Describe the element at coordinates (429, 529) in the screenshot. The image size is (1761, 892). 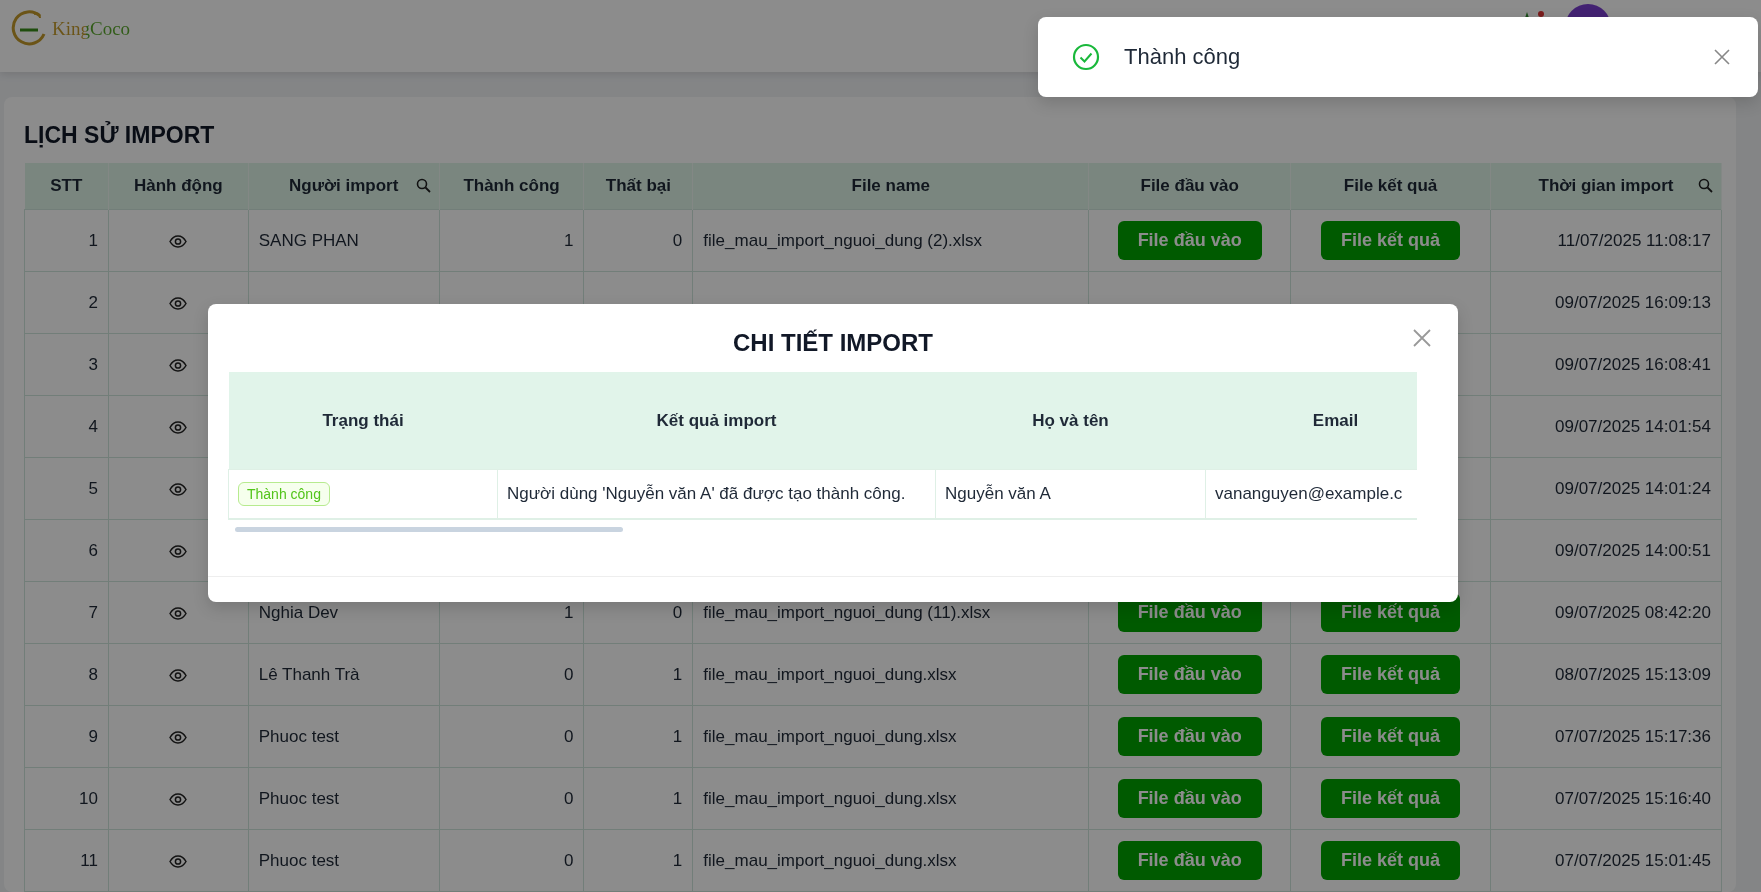
I see `scrollbar` at that location.